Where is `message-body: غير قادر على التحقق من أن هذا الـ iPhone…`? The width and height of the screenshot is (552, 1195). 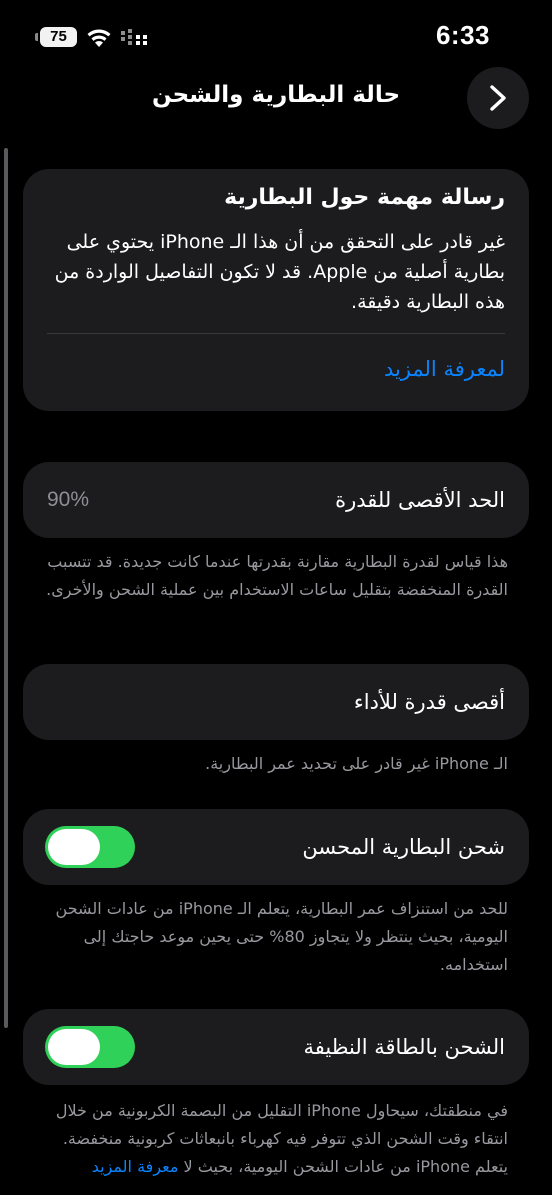 message-body: غير قادر على التحقق من أن هذا الـ iPhone… is located at coordinates (279, 272).